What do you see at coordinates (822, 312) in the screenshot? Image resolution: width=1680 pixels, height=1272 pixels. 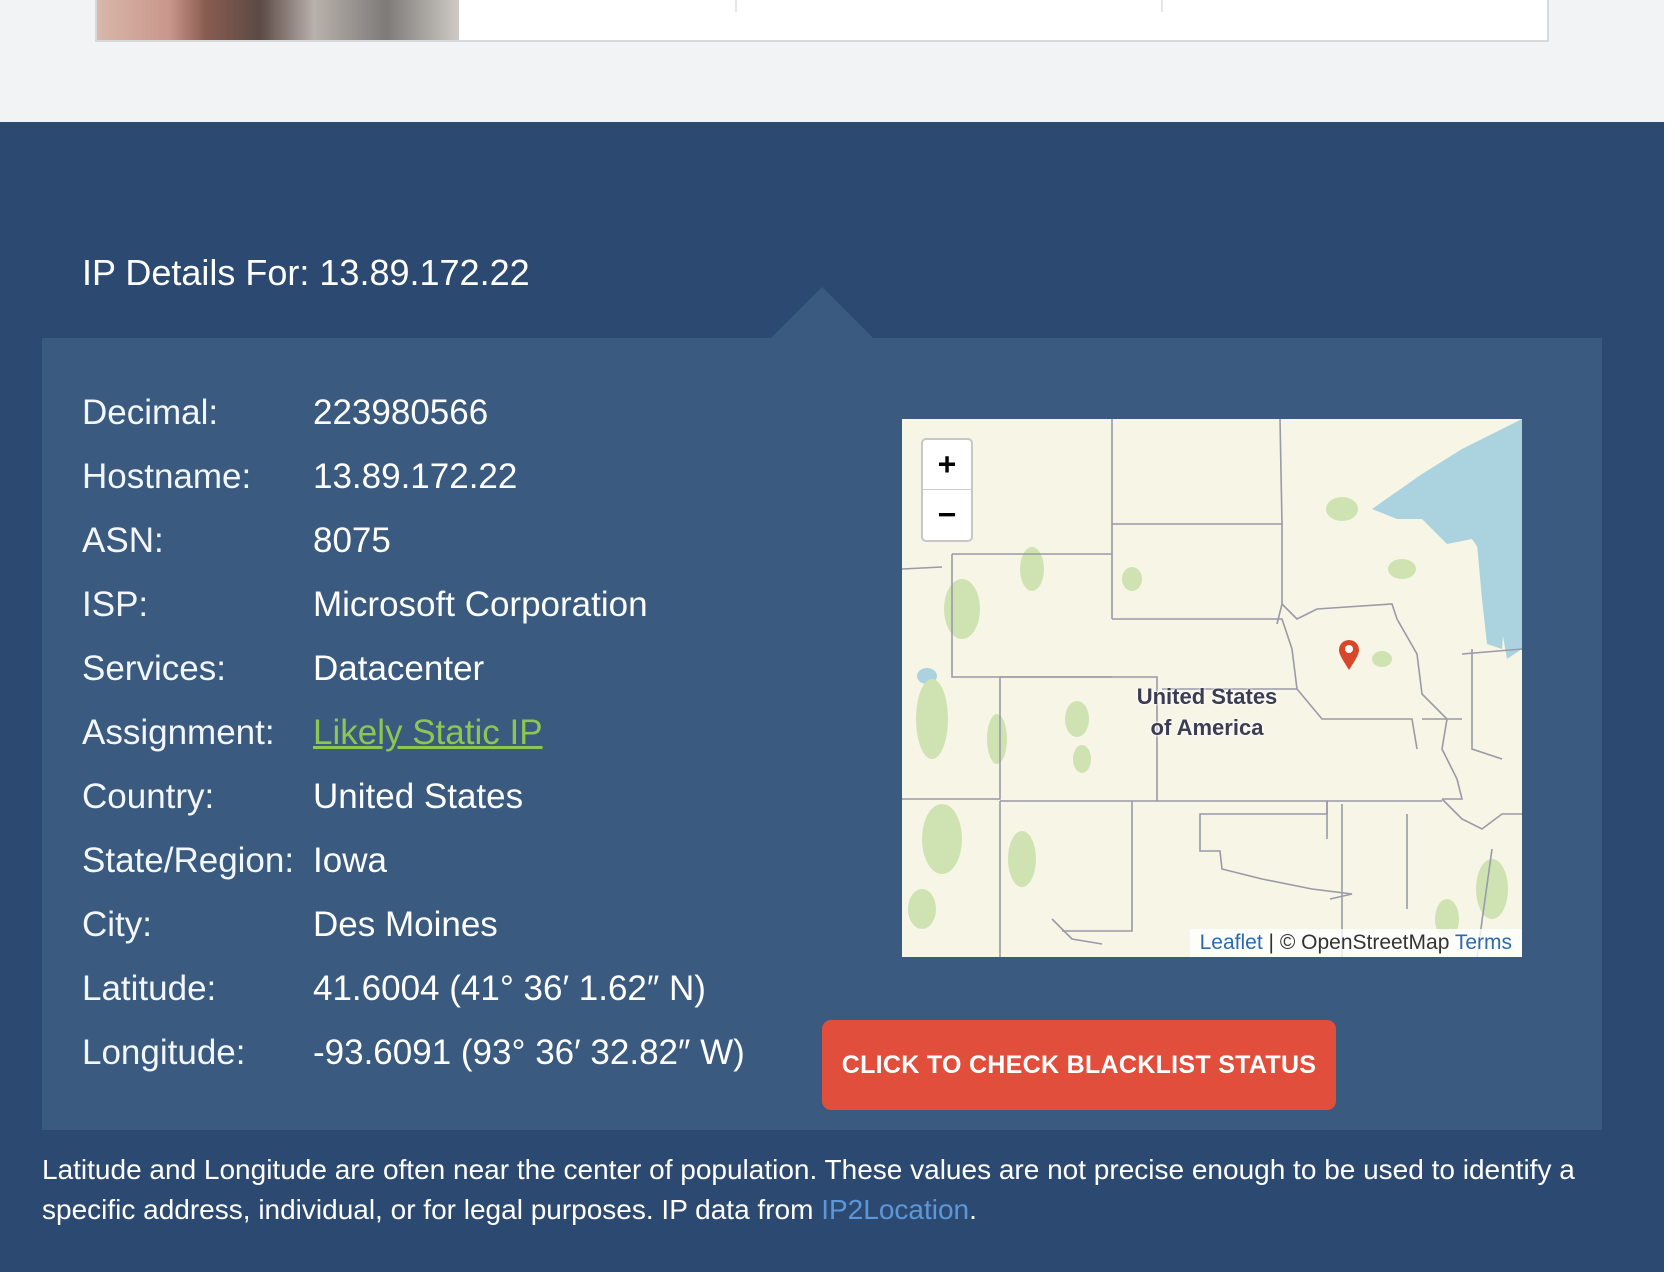 I see `panel-pointer` at bounding box center [822, 312].